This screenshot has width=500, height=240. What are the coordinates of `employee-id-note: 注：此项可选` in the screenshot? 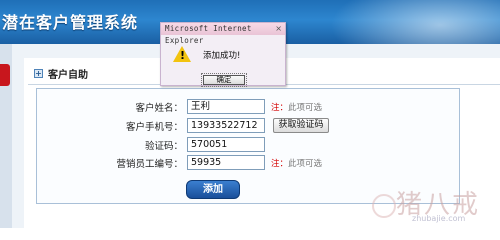 It's located at (296, 163).